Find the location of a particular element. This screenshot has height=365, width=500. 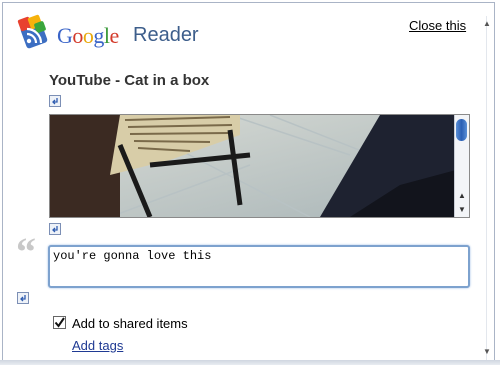

share-label: Add to shared items is located at coordinates (130, 323).